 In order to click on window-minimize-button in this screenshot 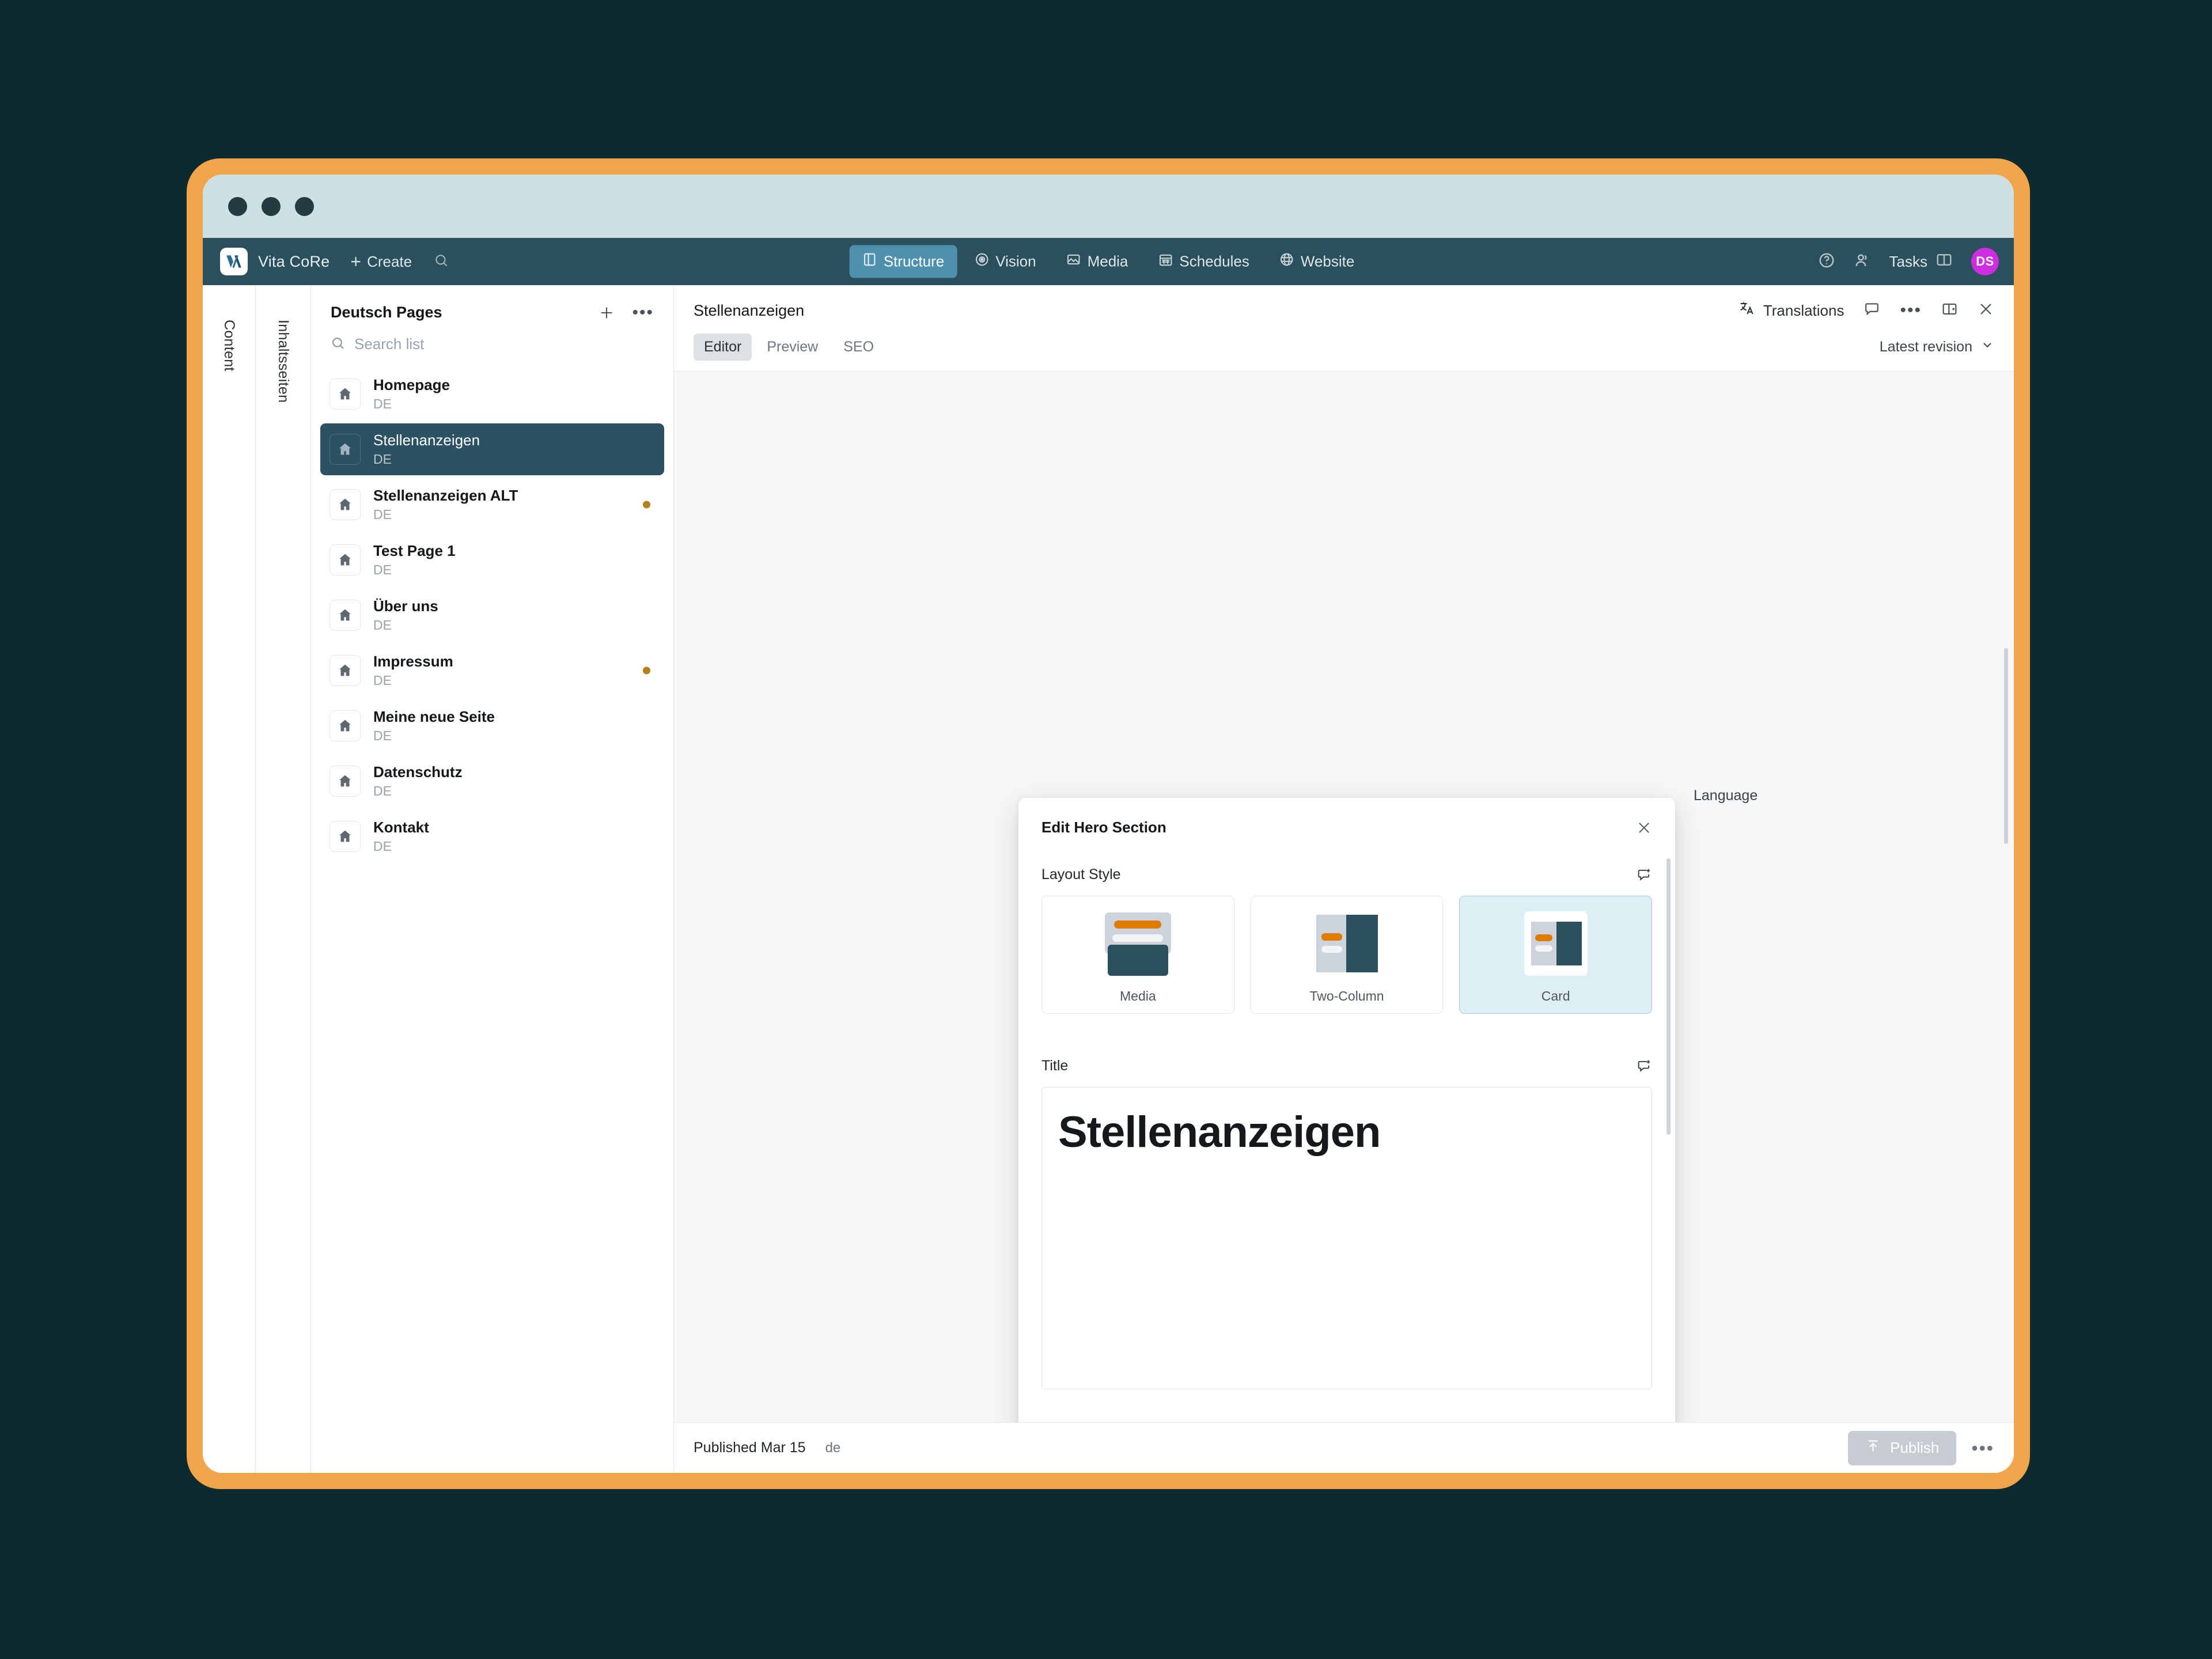, I will do `click(271, 206)`.